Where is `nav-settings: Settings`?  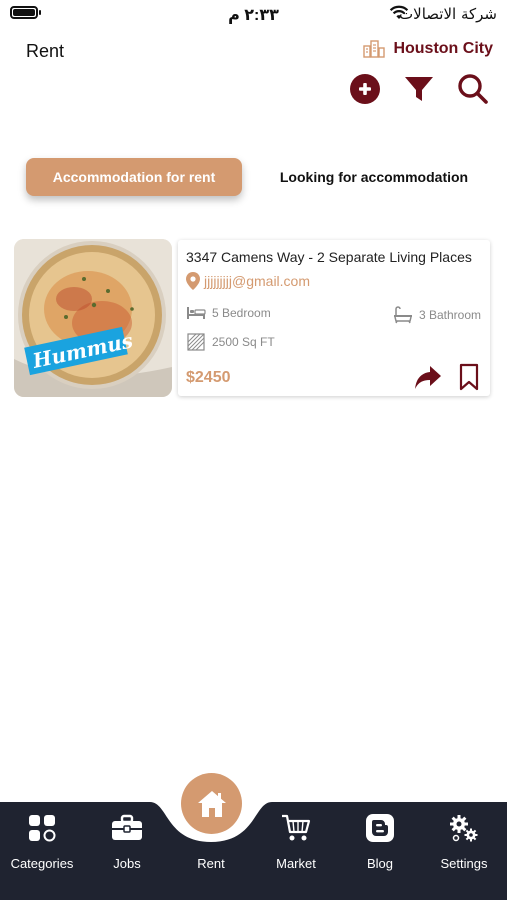
nav-settings: Settings is located at coordinates (464, 841).